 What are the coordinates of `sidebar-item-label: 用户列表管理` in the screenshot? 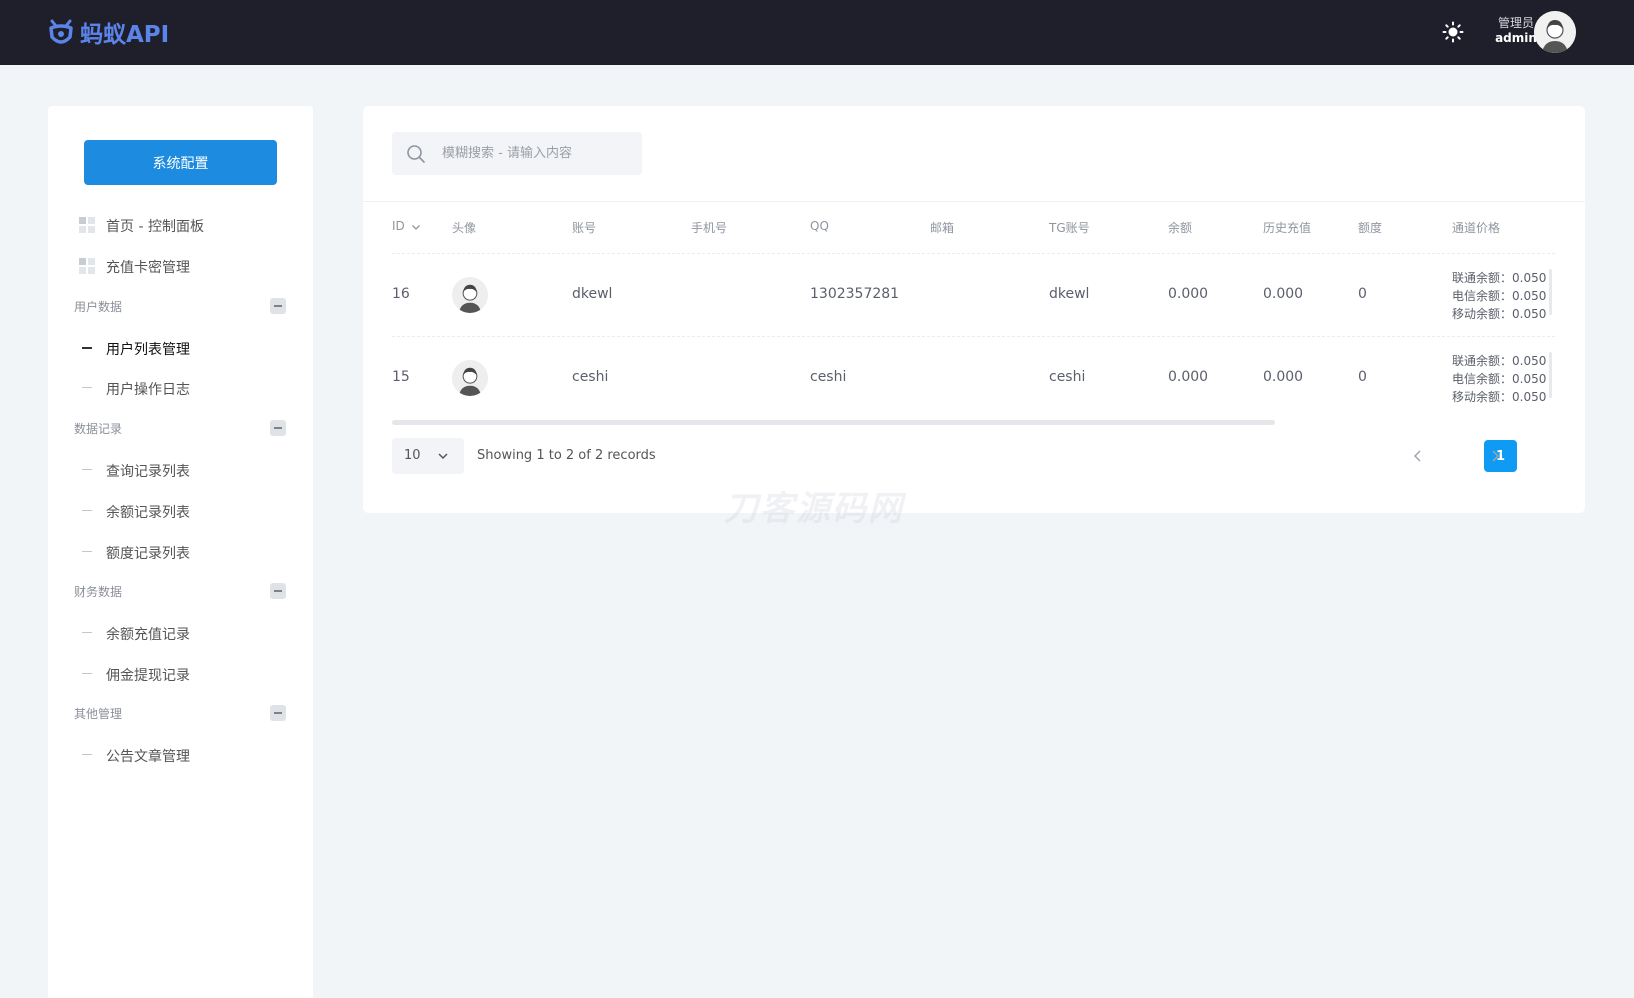 It's located at (148, 350).